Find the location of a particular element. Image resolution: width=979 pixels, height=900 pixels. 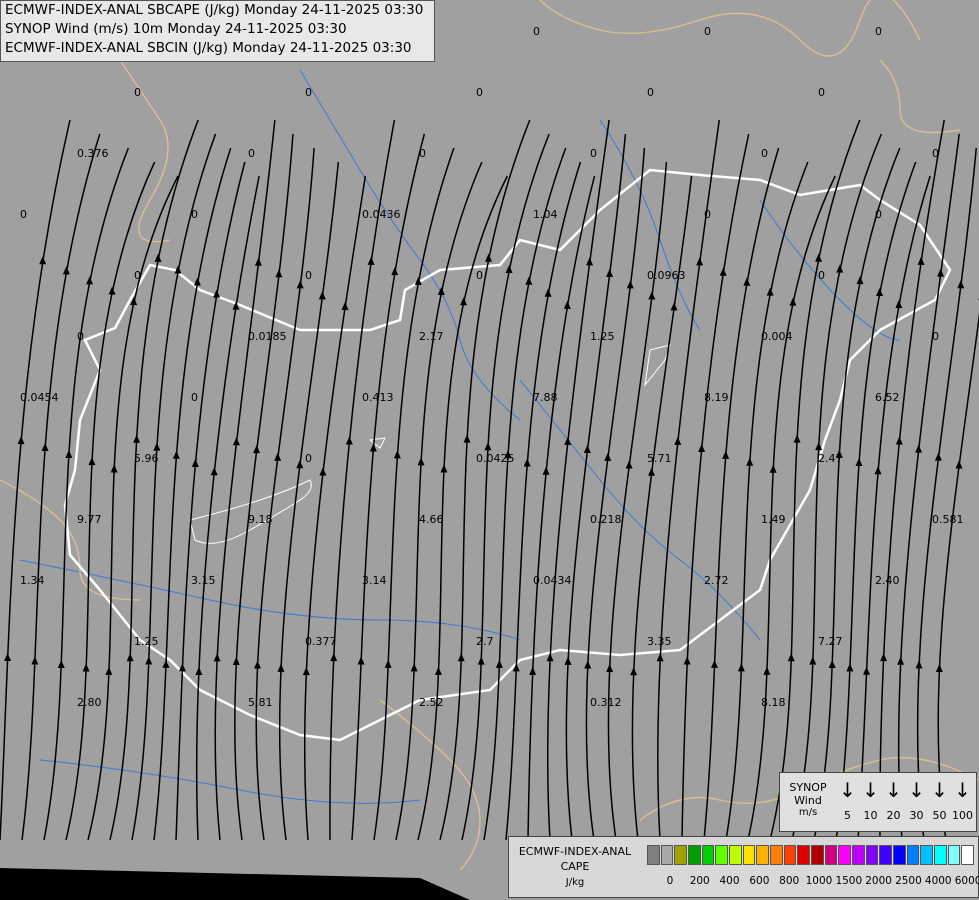

cape-legend-title-line1: ECMWF-INDEX-ANAL is located at coordinates (575, 851).